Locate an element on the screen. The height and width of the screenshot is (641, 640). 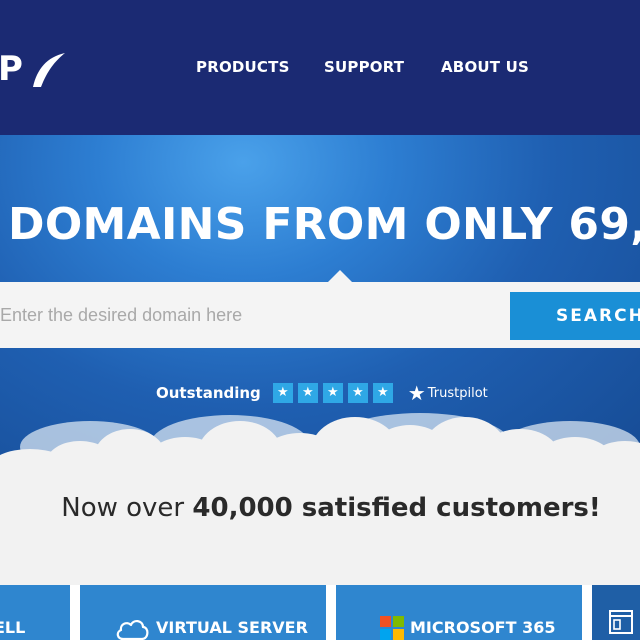
trustpilot-rating: Outstanding ★ ★ ★ ★ ★ ★ Trustpilot is located at coordinates (322, 393).